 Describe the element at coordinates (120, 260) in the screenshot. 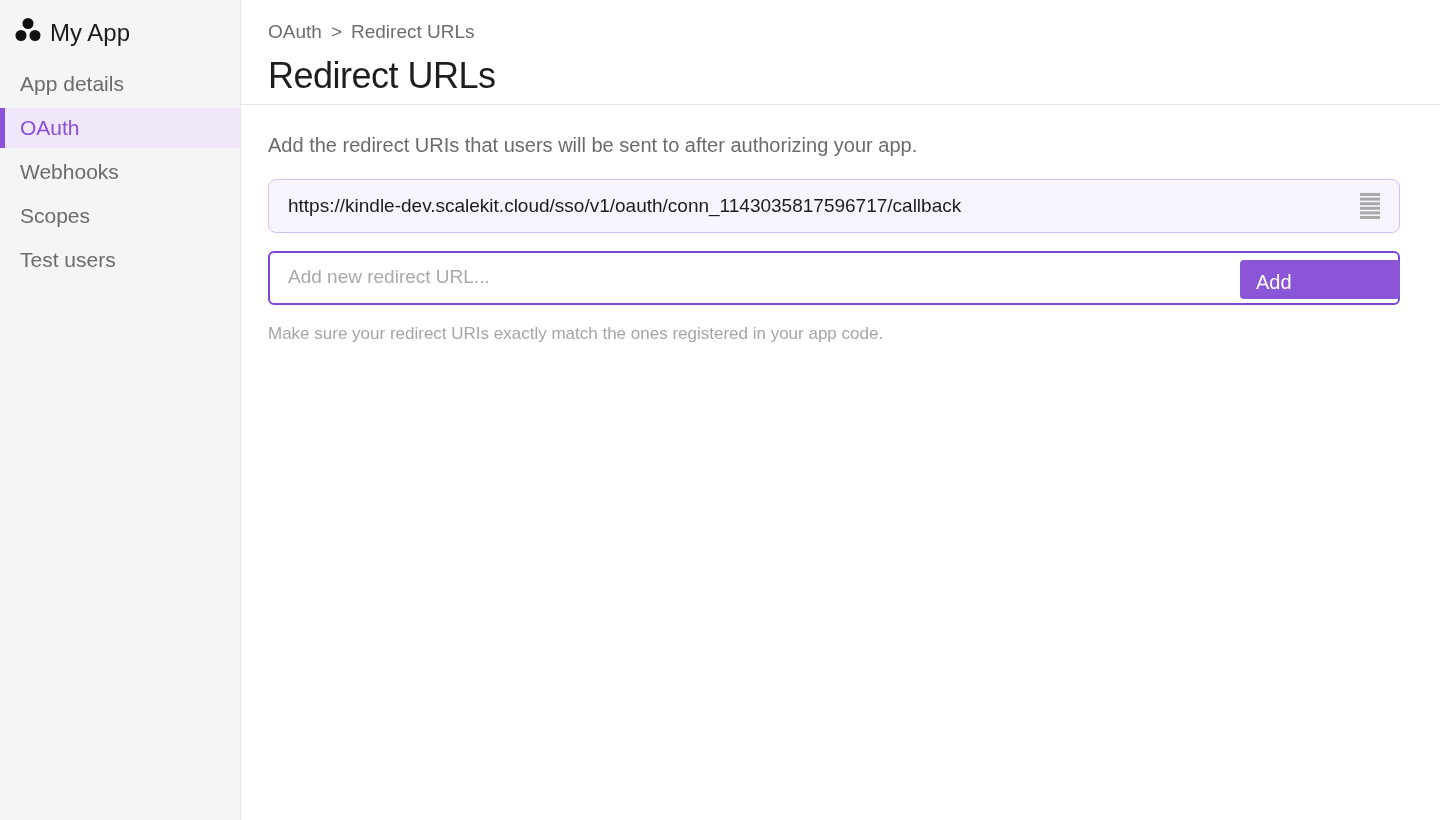

I see `sidebar-item: Test users` at that location.